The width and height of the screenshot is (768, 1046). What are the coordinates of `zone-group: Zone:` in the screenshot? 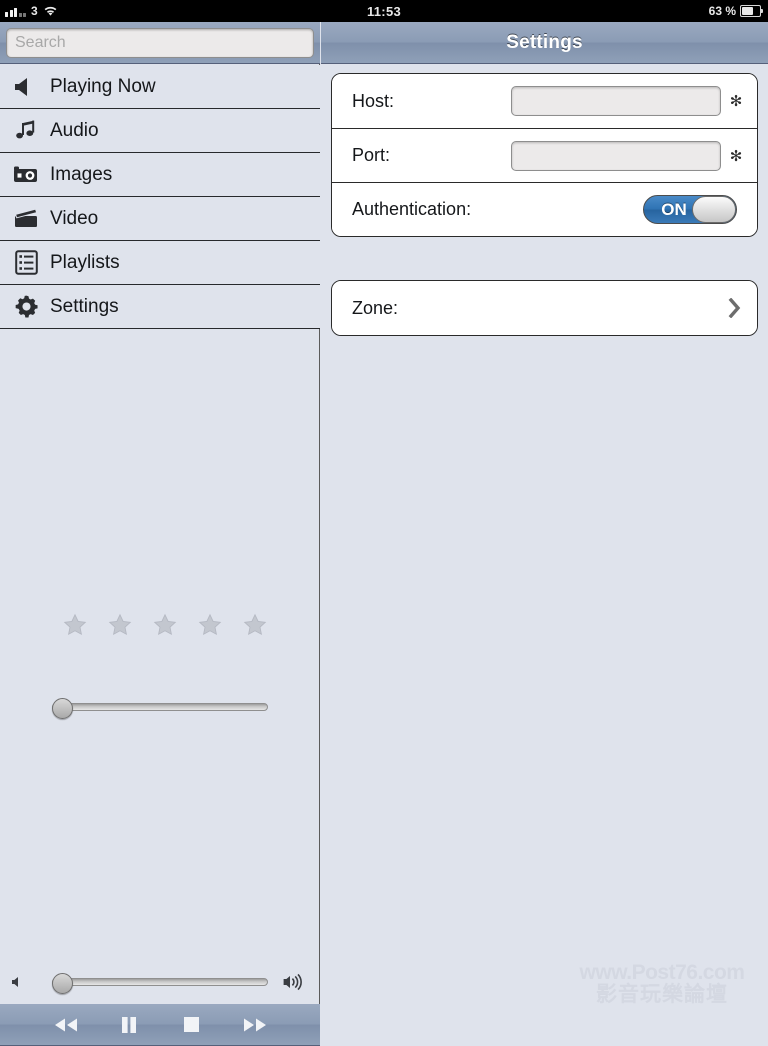 It's located at (544, 308).